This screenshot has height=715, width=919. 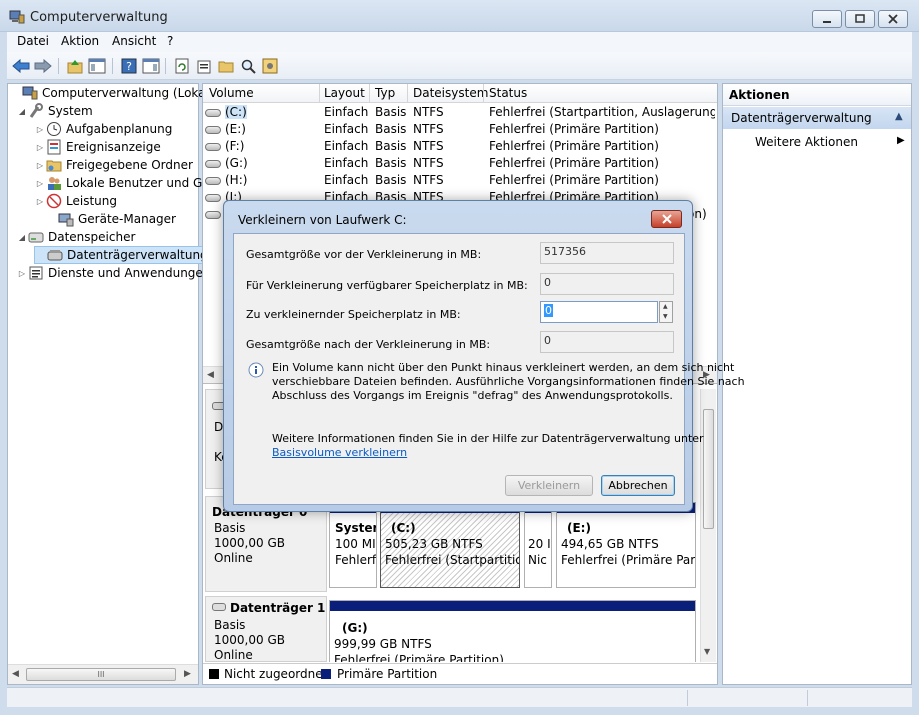 What do you see at coordinates (817, 118) in the screenshot?
I see `actions-section: Datenträgerverwaltung ▲` at bounding box center [817, 118].